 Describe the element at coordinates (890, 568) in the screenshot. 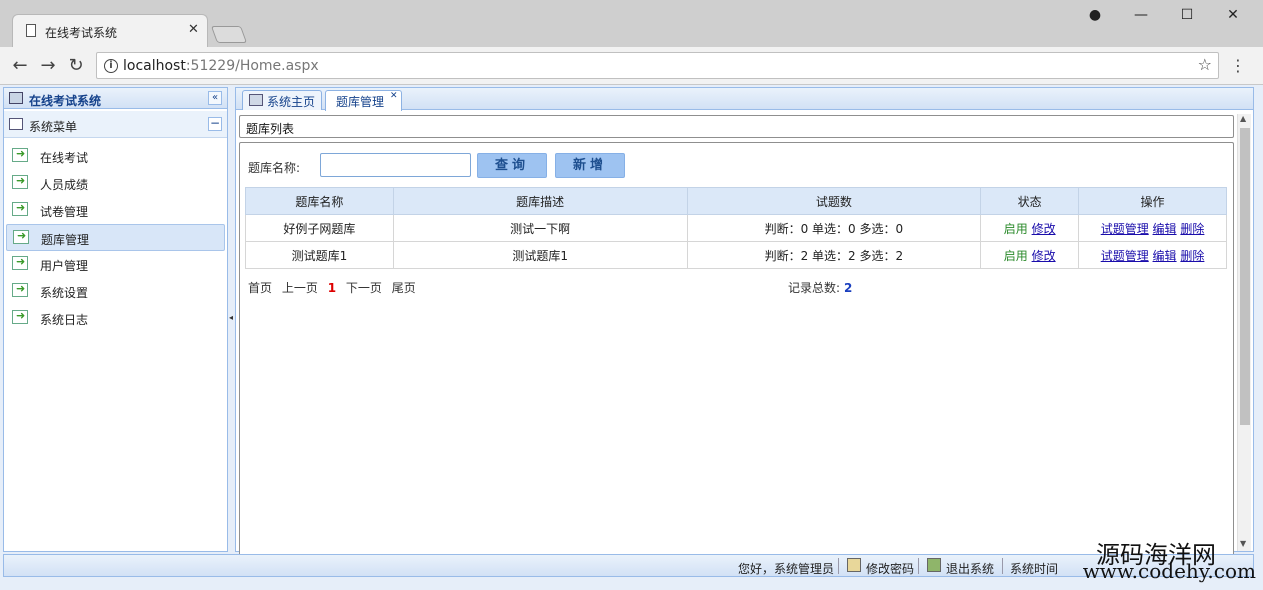

I see `change-password-link: 修改密码` at that location.